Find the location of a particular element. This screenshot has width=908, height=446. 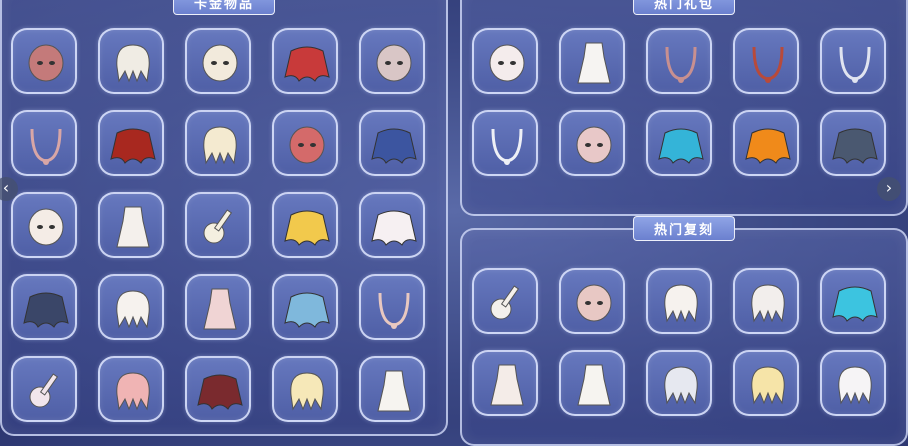

maroon-cape-icon is located at coordinates (220, 392).